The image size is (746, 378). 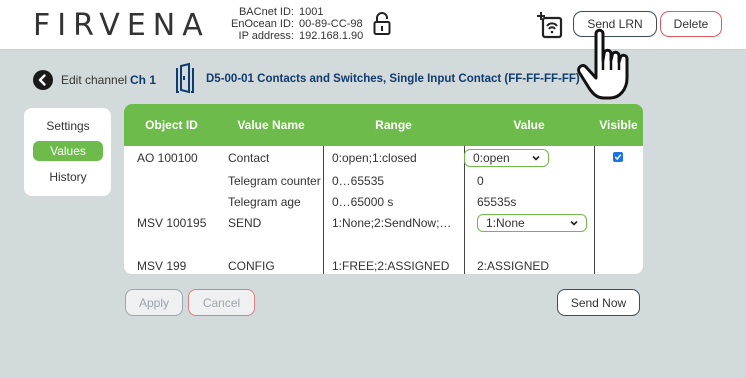 I want to click on contact-value-select: 0:open, so click(x=506, y=158).